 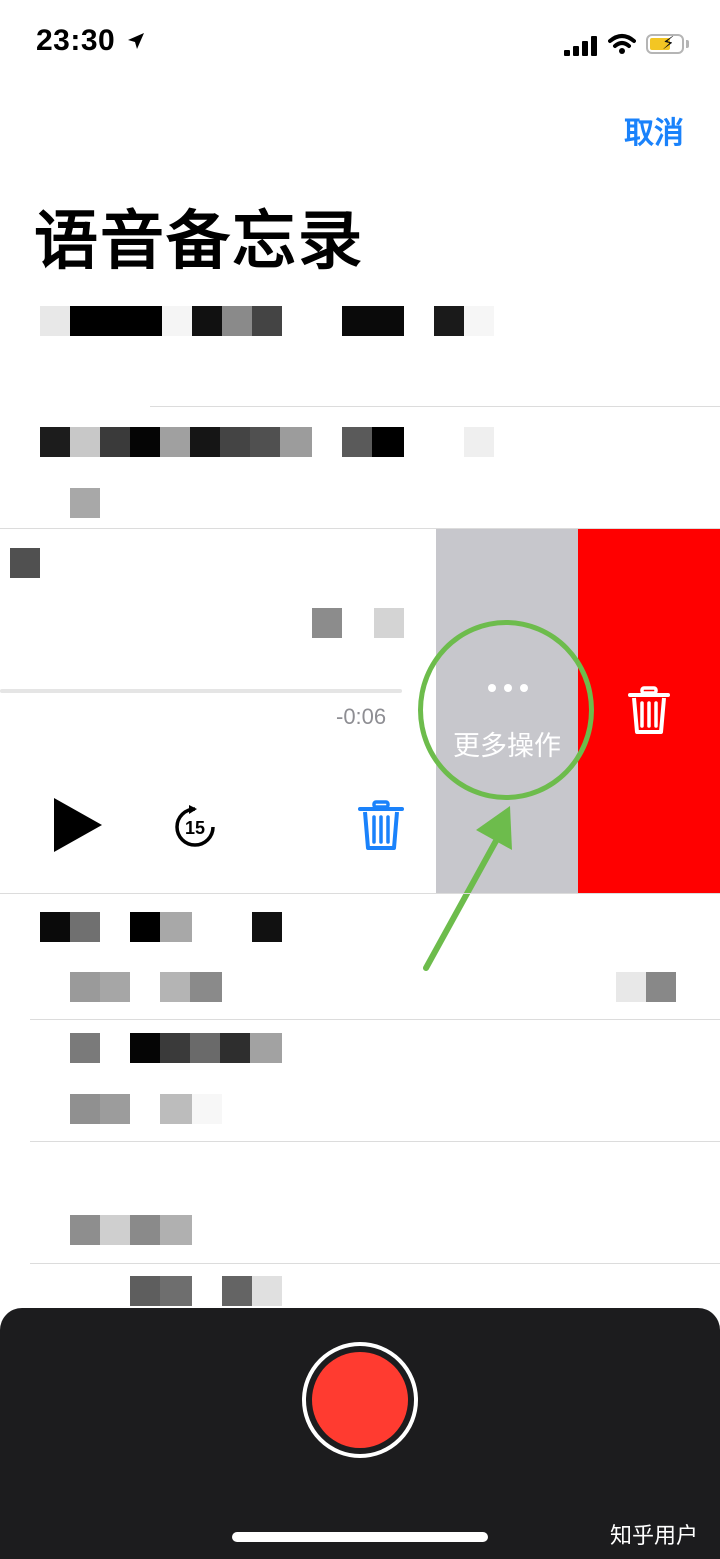 What do you see at coordinates (582, 46) in the screenshot?
I see `cellular-signal-icon` at bounding box center [582, 46].